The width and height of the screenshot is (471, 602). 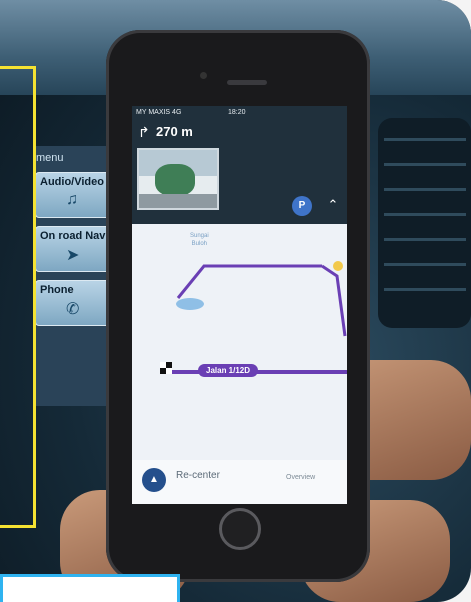 I want to click on road-name-badge: Jalan 1/12D, so click(x=228, y=370).